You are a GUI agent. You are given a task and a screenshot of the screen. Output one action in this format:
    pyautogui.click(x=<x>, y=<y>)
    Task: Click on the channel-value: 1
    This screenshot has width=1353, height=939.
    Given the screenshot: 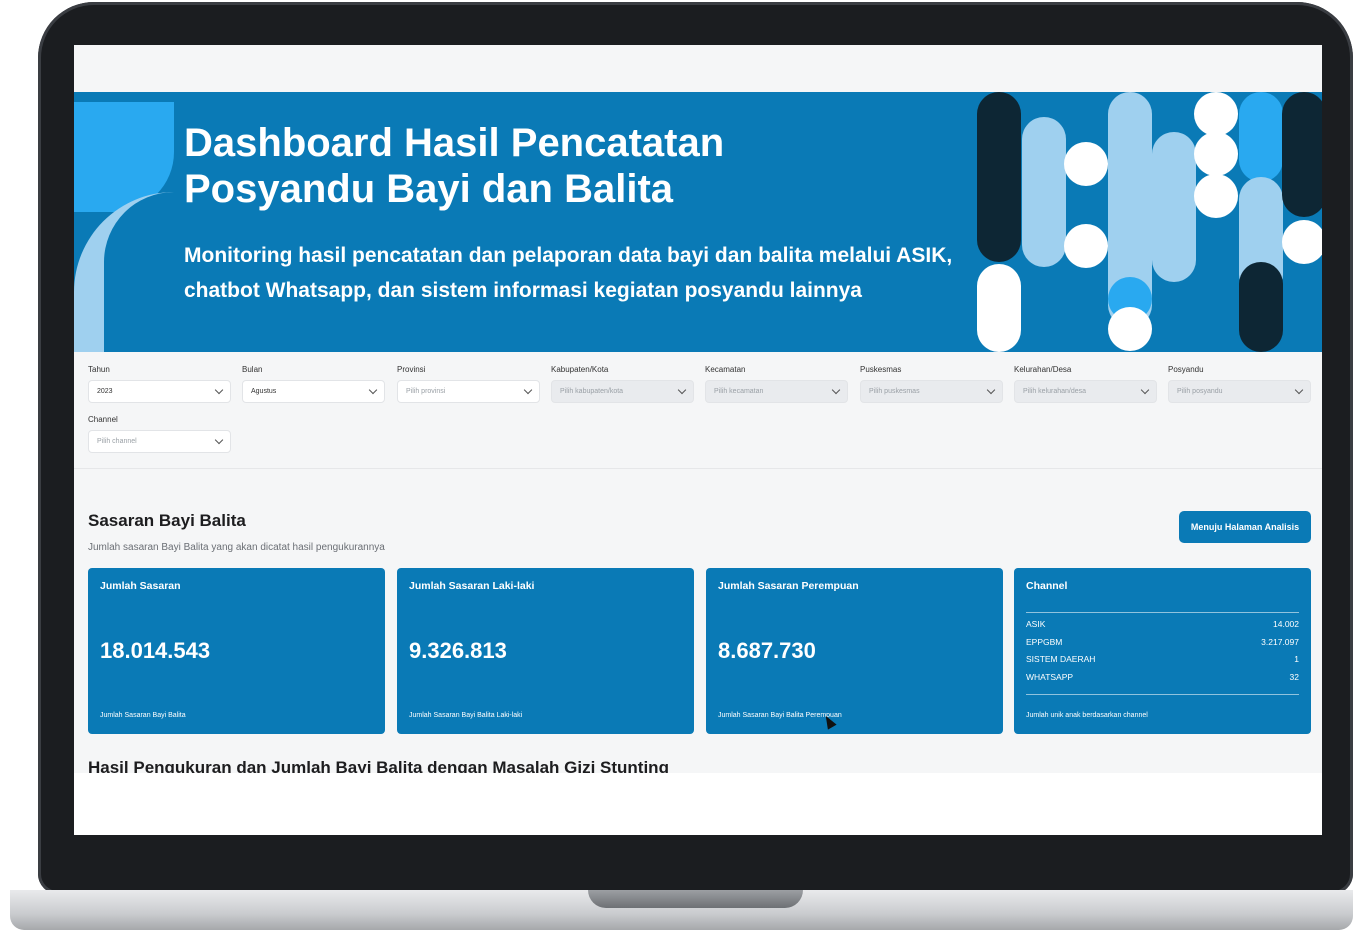 What is the action you would take?
    pyautogui.click(x=1296, y=659)
    